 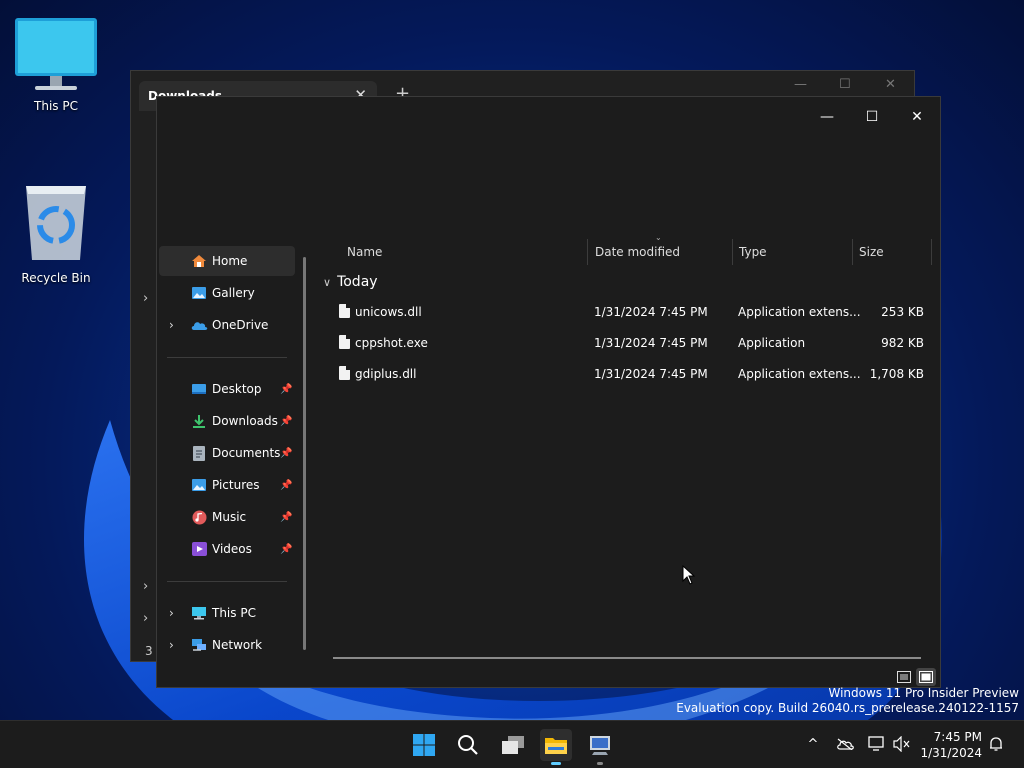 I want to click on nav-label: Documents, so click(x=246, y=453).